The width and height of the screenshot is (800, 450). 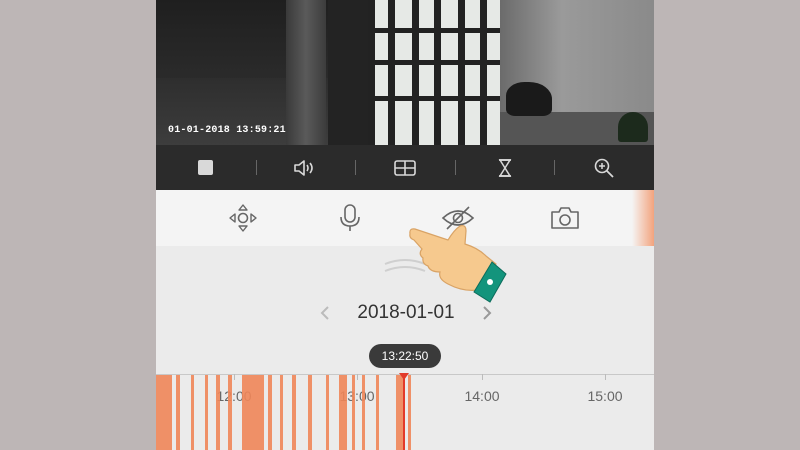 What do you see at coordinates (458, 263) in the screenshot?
I see `hand-pointer-icon` at bounding box center [458, 263].